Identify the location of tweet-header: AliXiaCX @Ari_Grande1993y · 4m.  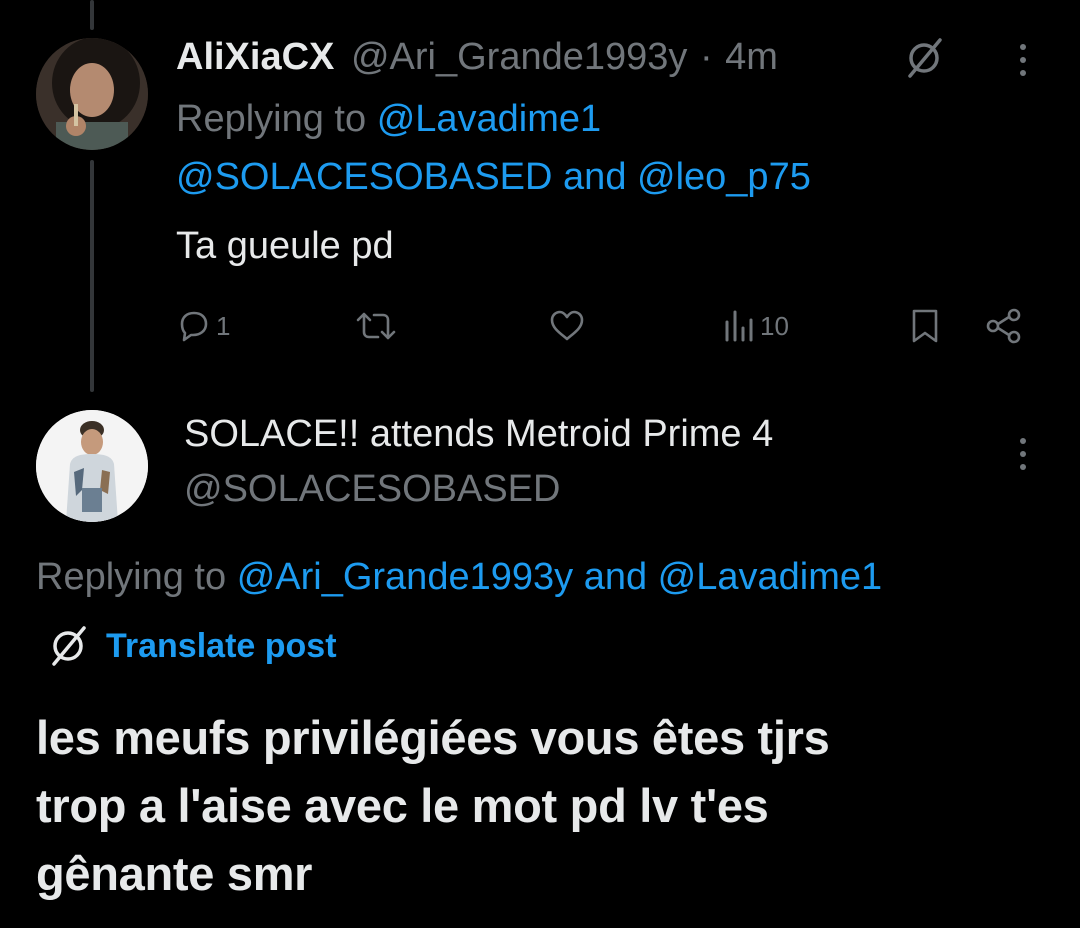
(477, 57).